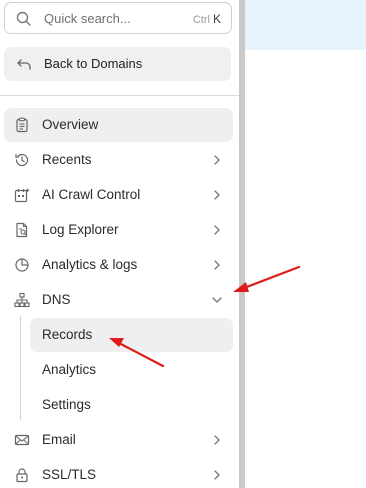  What do you see at coordinates (67, 159) in the screenshot?
I see `sidebar-item-label: Recents` at bounding box center [67, 159].